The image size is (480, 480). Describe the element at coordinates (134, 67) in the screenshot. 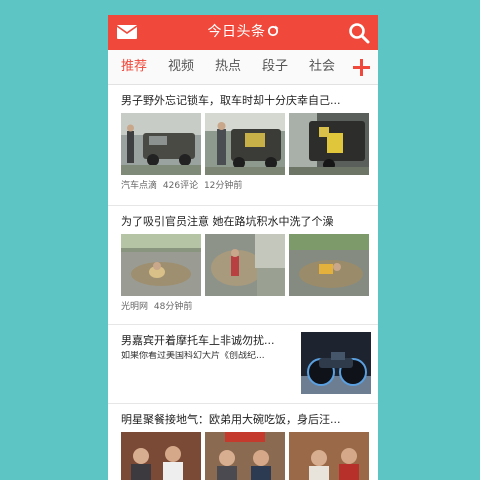

I see `tab-recommend: 推荐` at that location.